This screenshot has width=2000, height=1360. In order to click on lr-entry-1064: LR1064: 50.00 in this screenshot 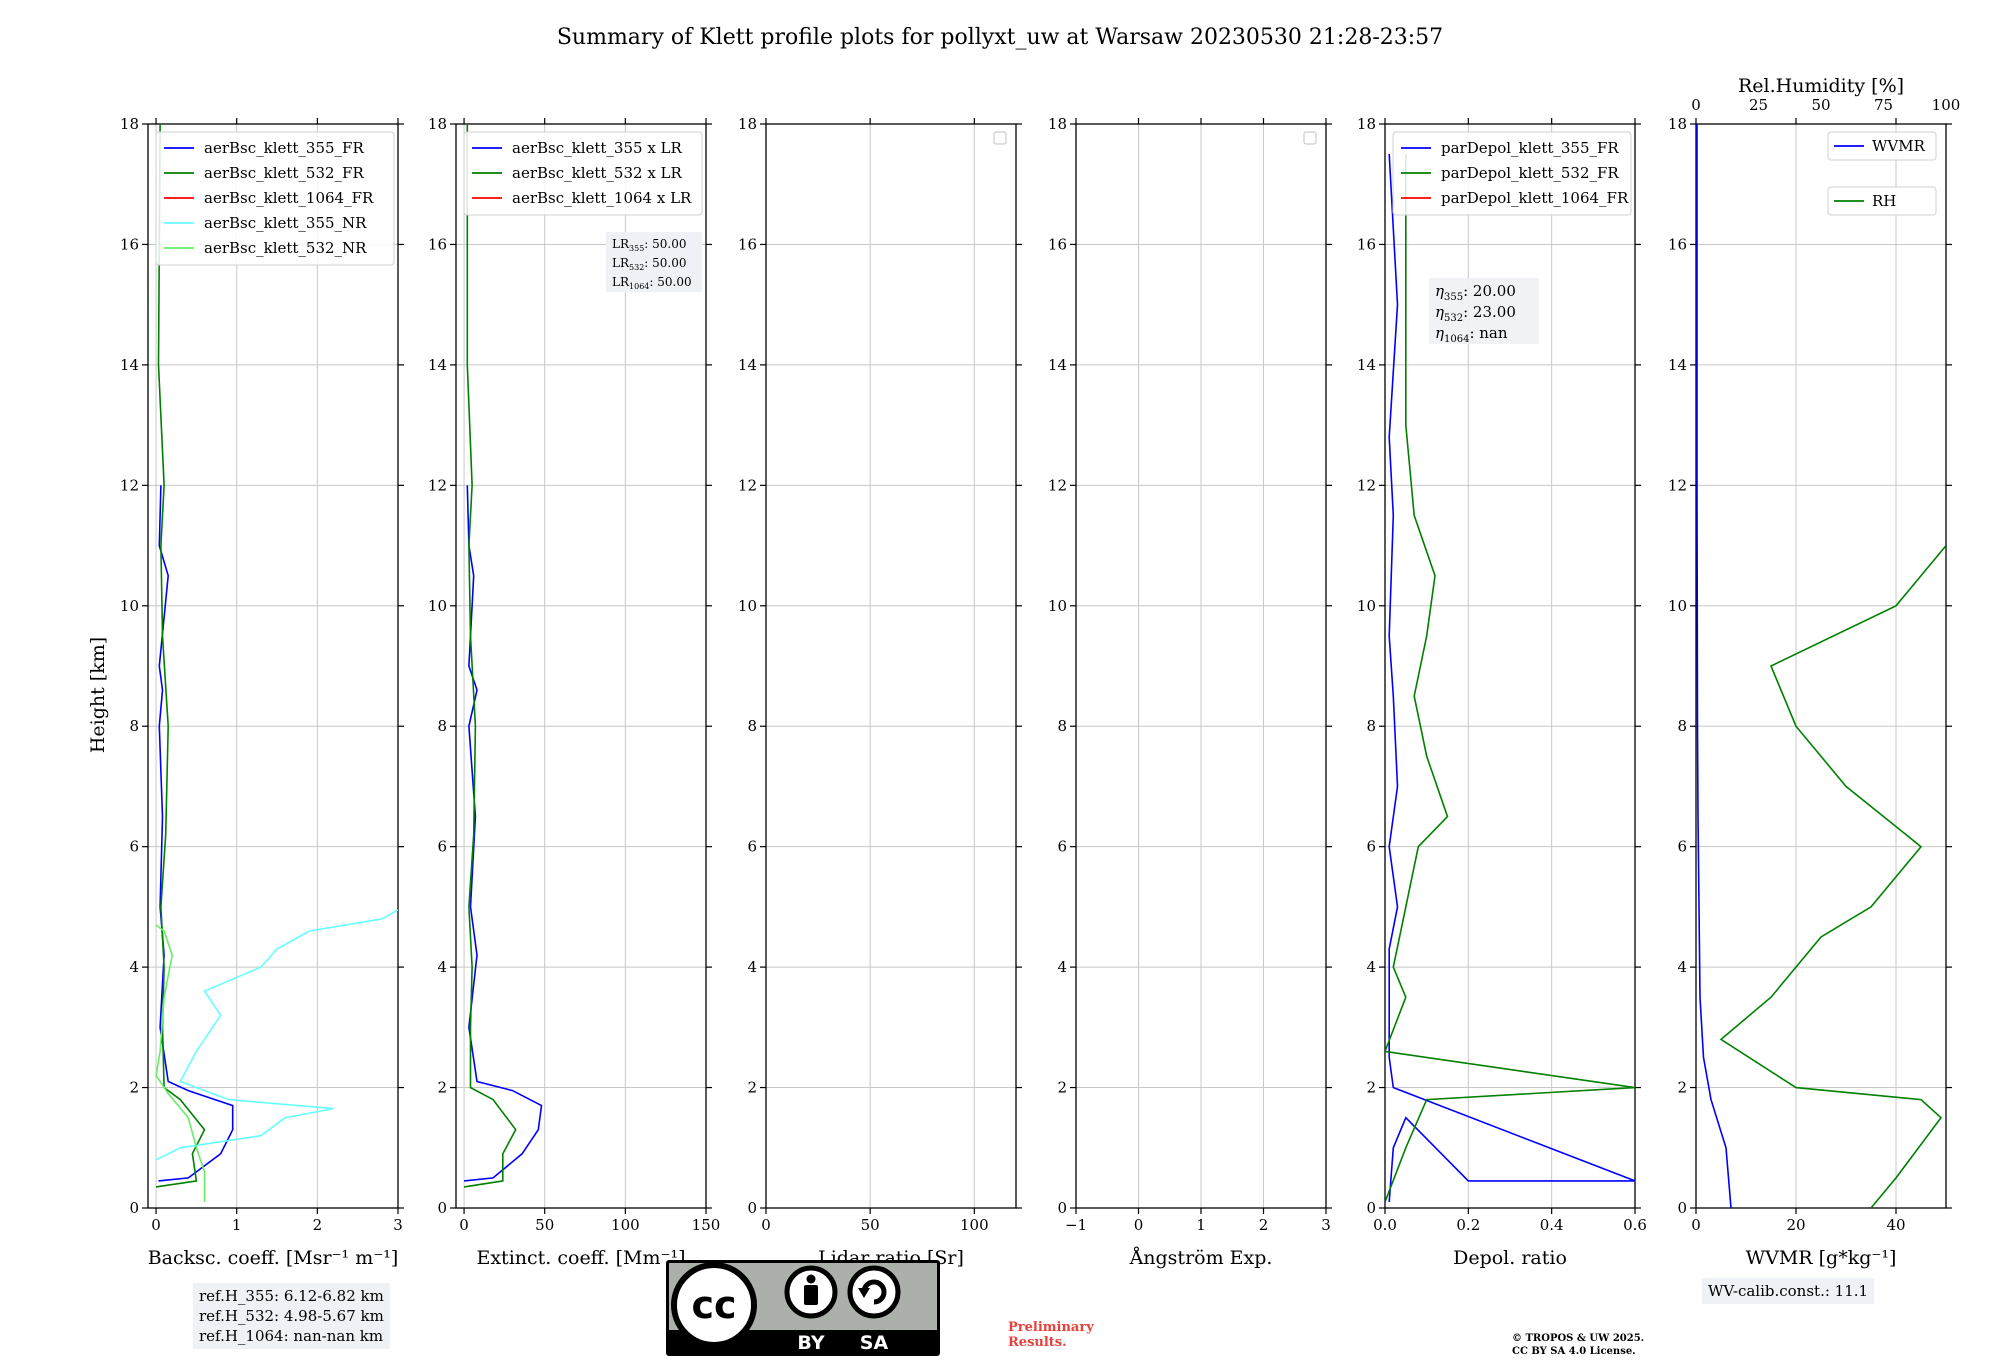, I will do `click(652, 283)`.